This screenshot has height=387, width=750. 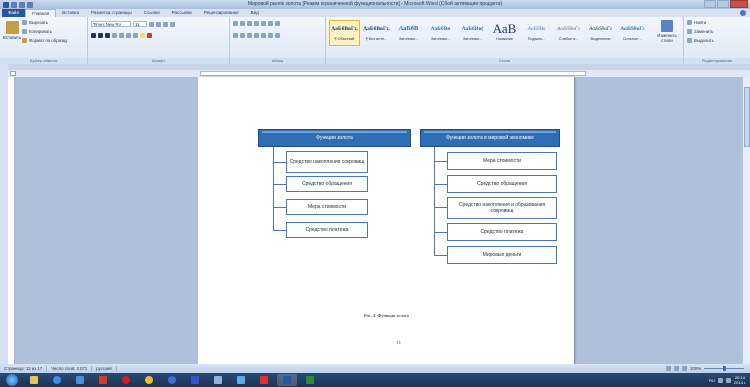 I want to click on zoom-slider, so click(x=724, y=368).